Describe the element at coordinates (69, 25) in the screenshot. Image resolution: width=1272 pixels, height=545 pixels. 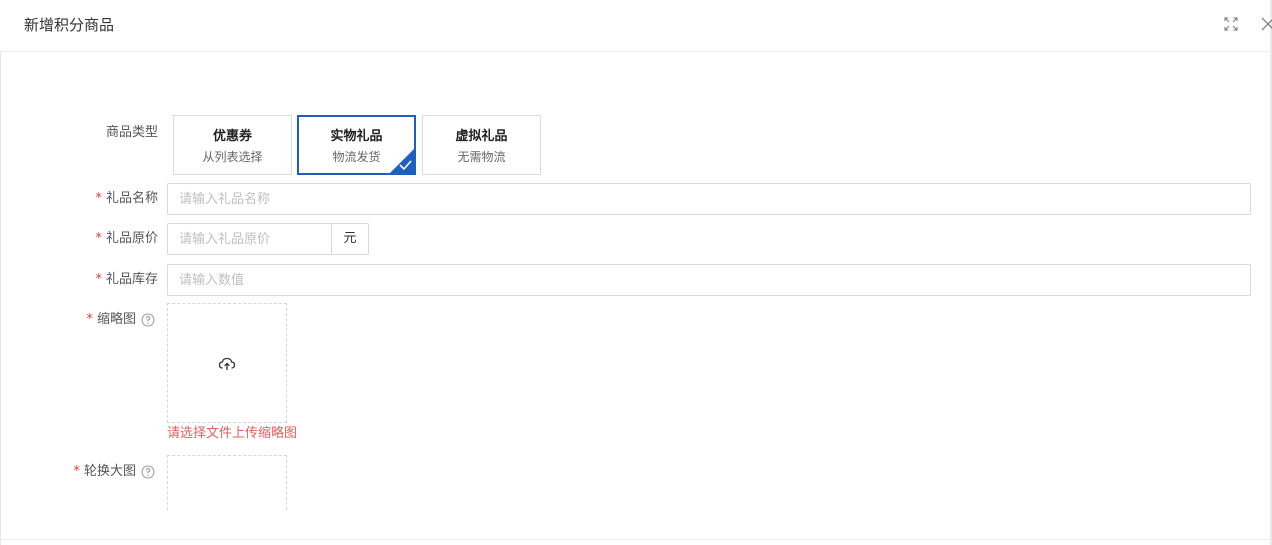
I see `dialog-title: 新增积分商品` at that location.